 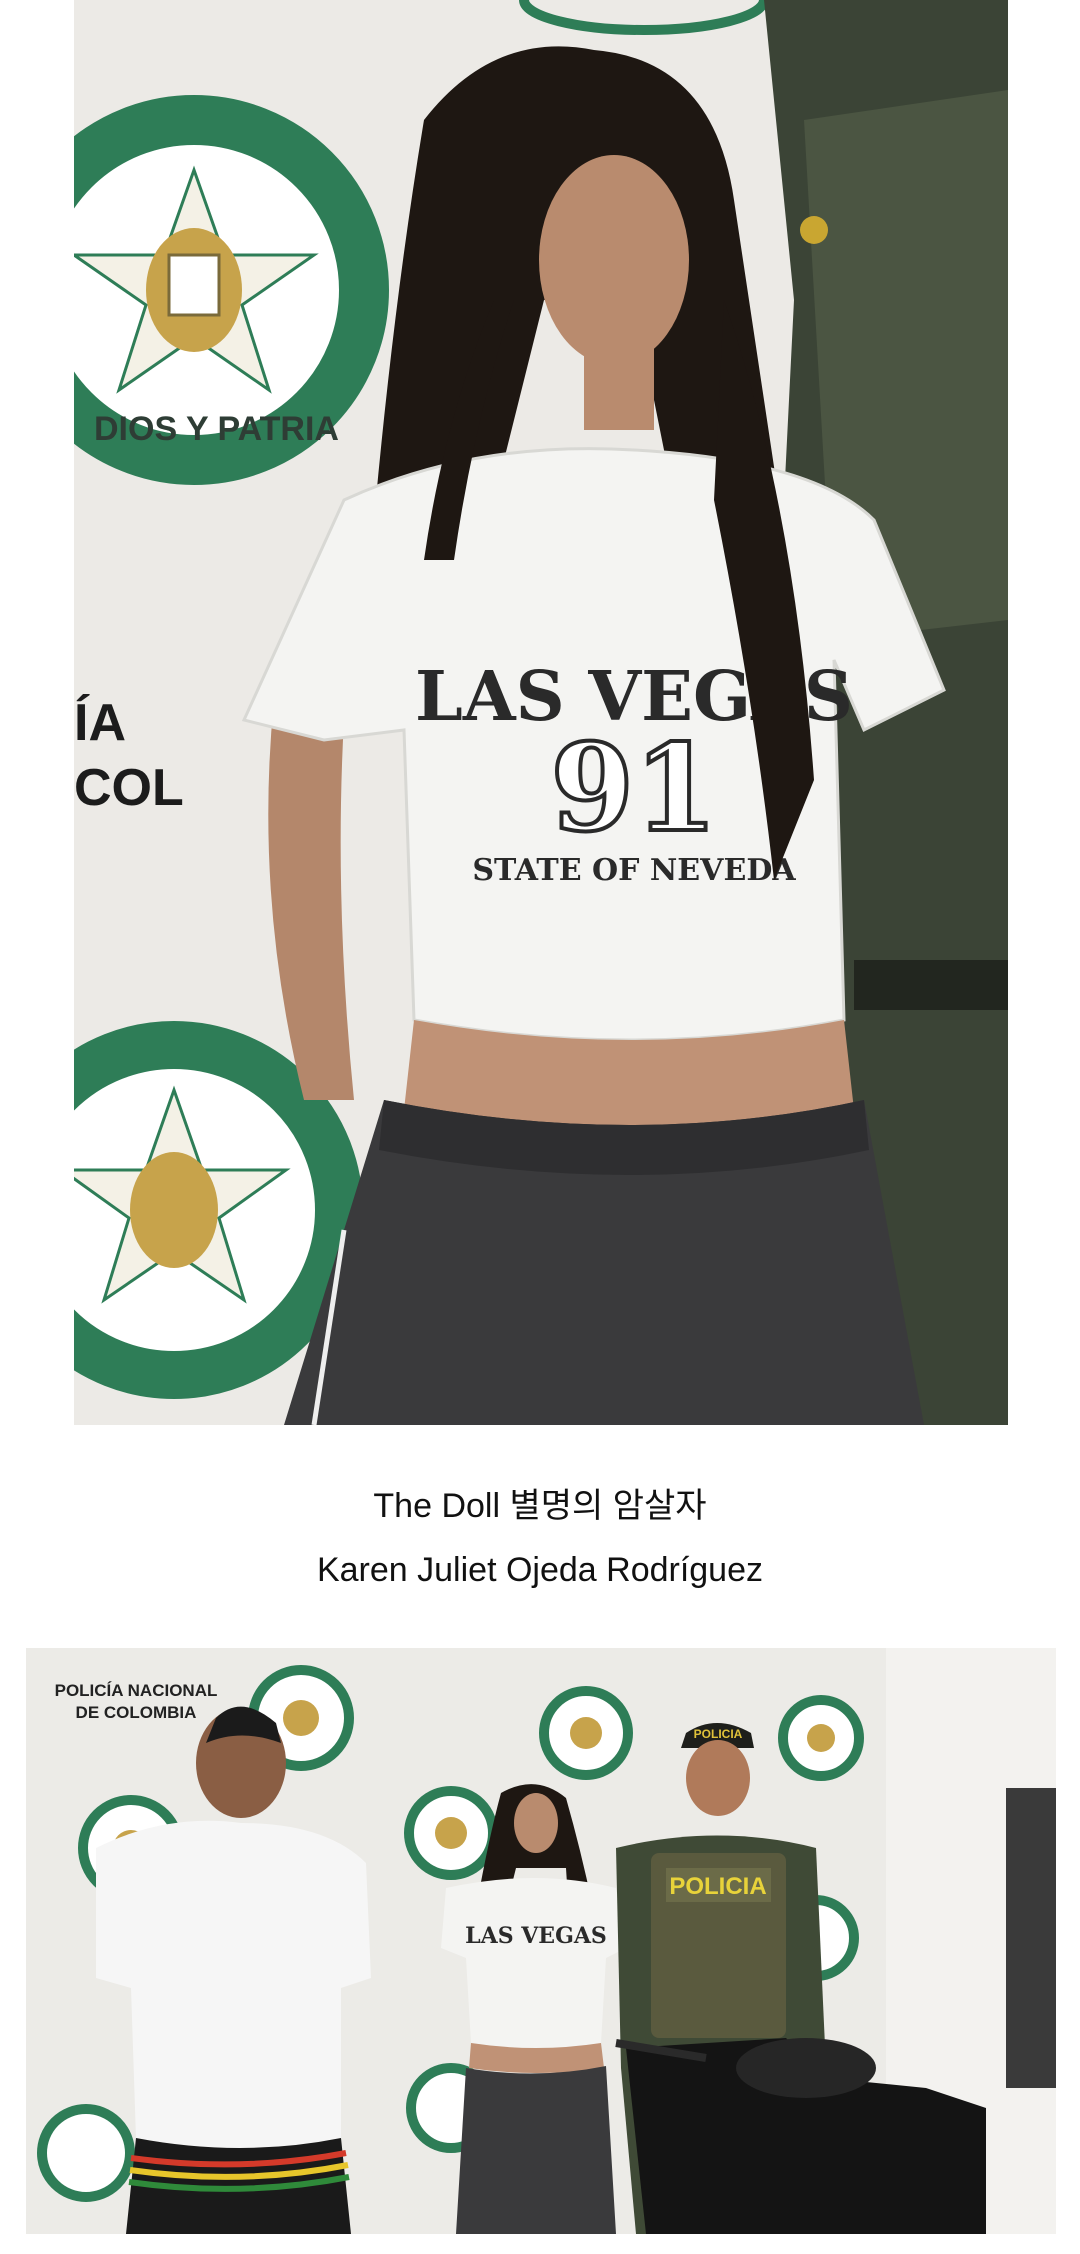 I want to click on seal-motto-text: DIOS Y PATRIA, so click(x=216, y=429).